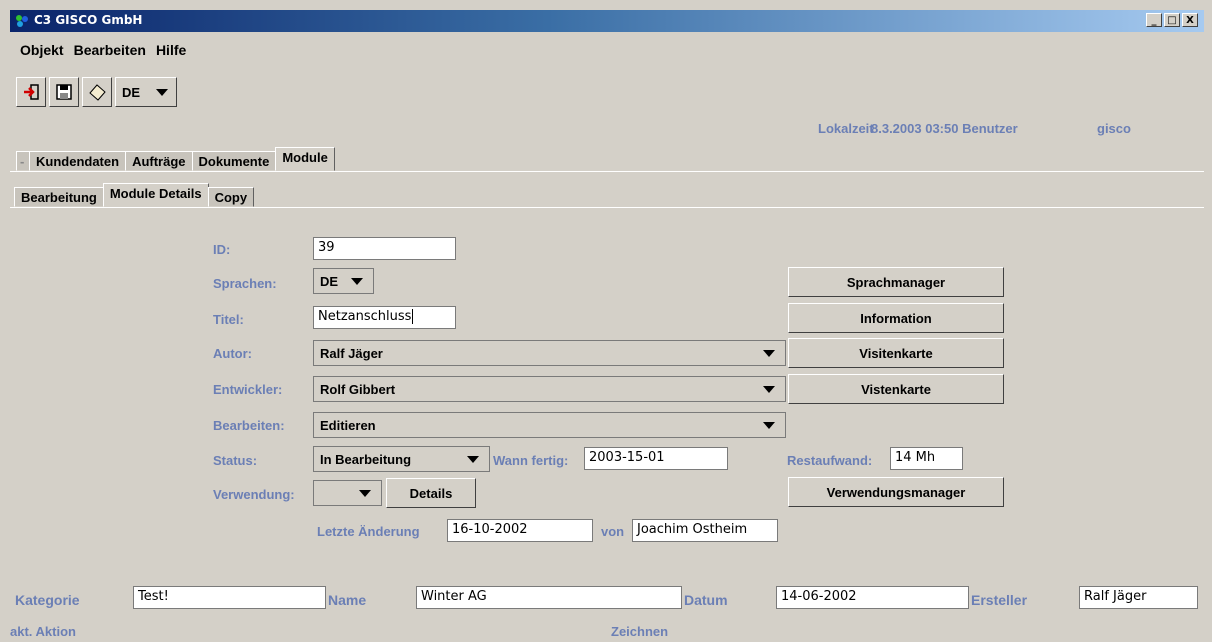 The image size is (1212, 642). Describe the element at coordinates (896, 318) in the screenshot. I see `information-button: Information` at that location.